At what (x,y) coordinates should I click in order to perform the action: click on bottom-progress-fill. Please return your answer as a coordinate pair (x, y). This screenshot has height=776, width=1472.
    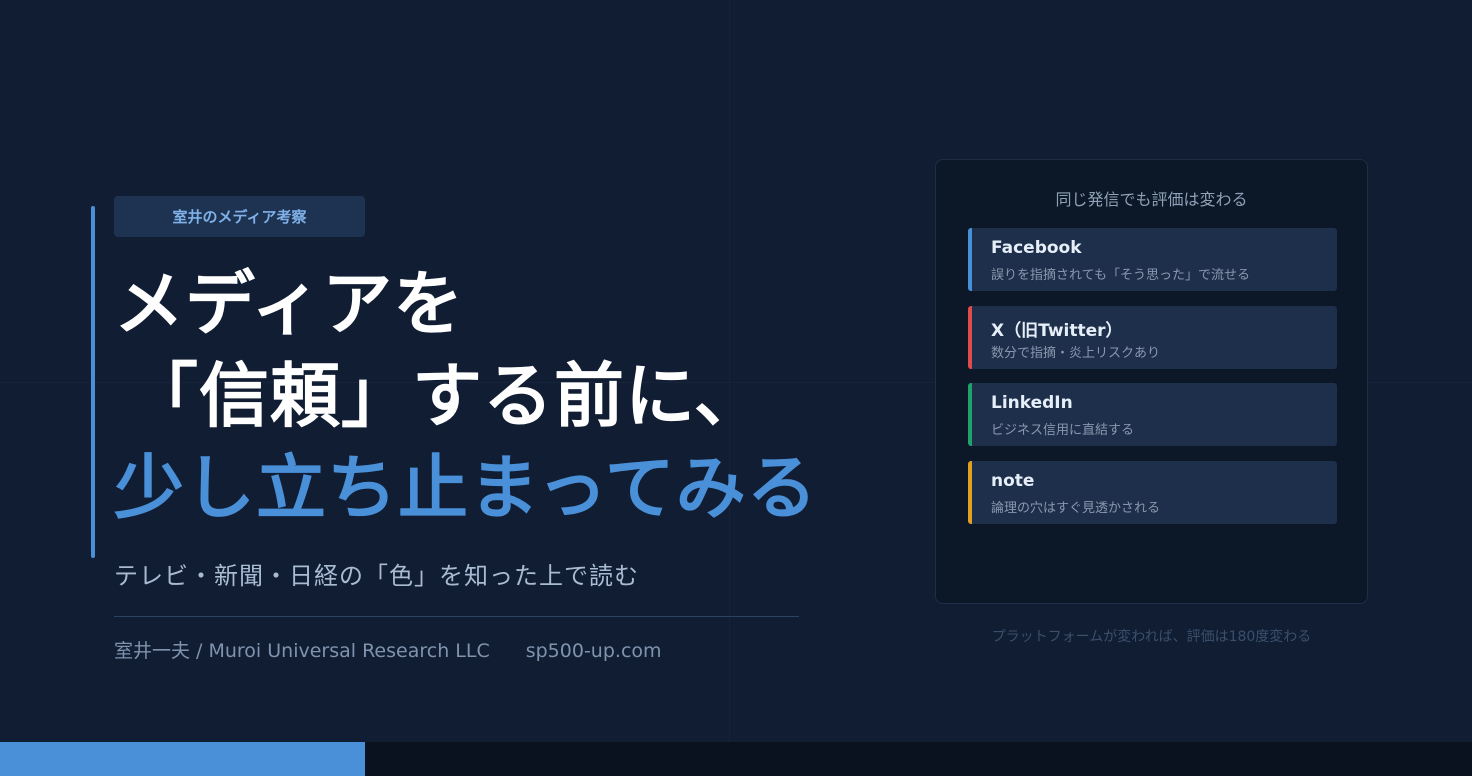
    Looking at the image, I should click on (182, 759).